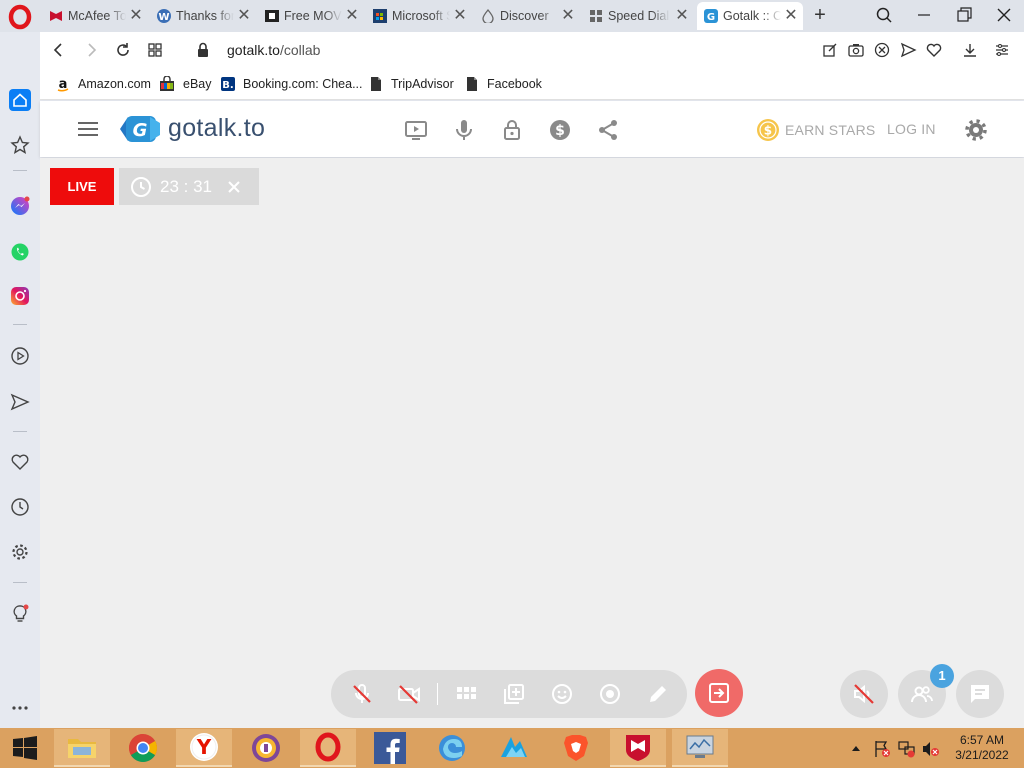 The width and height of the screenshot is (1024, 768). I want to click on tab-thanks: W Thanks for downloading ✕, so click(203, 16).